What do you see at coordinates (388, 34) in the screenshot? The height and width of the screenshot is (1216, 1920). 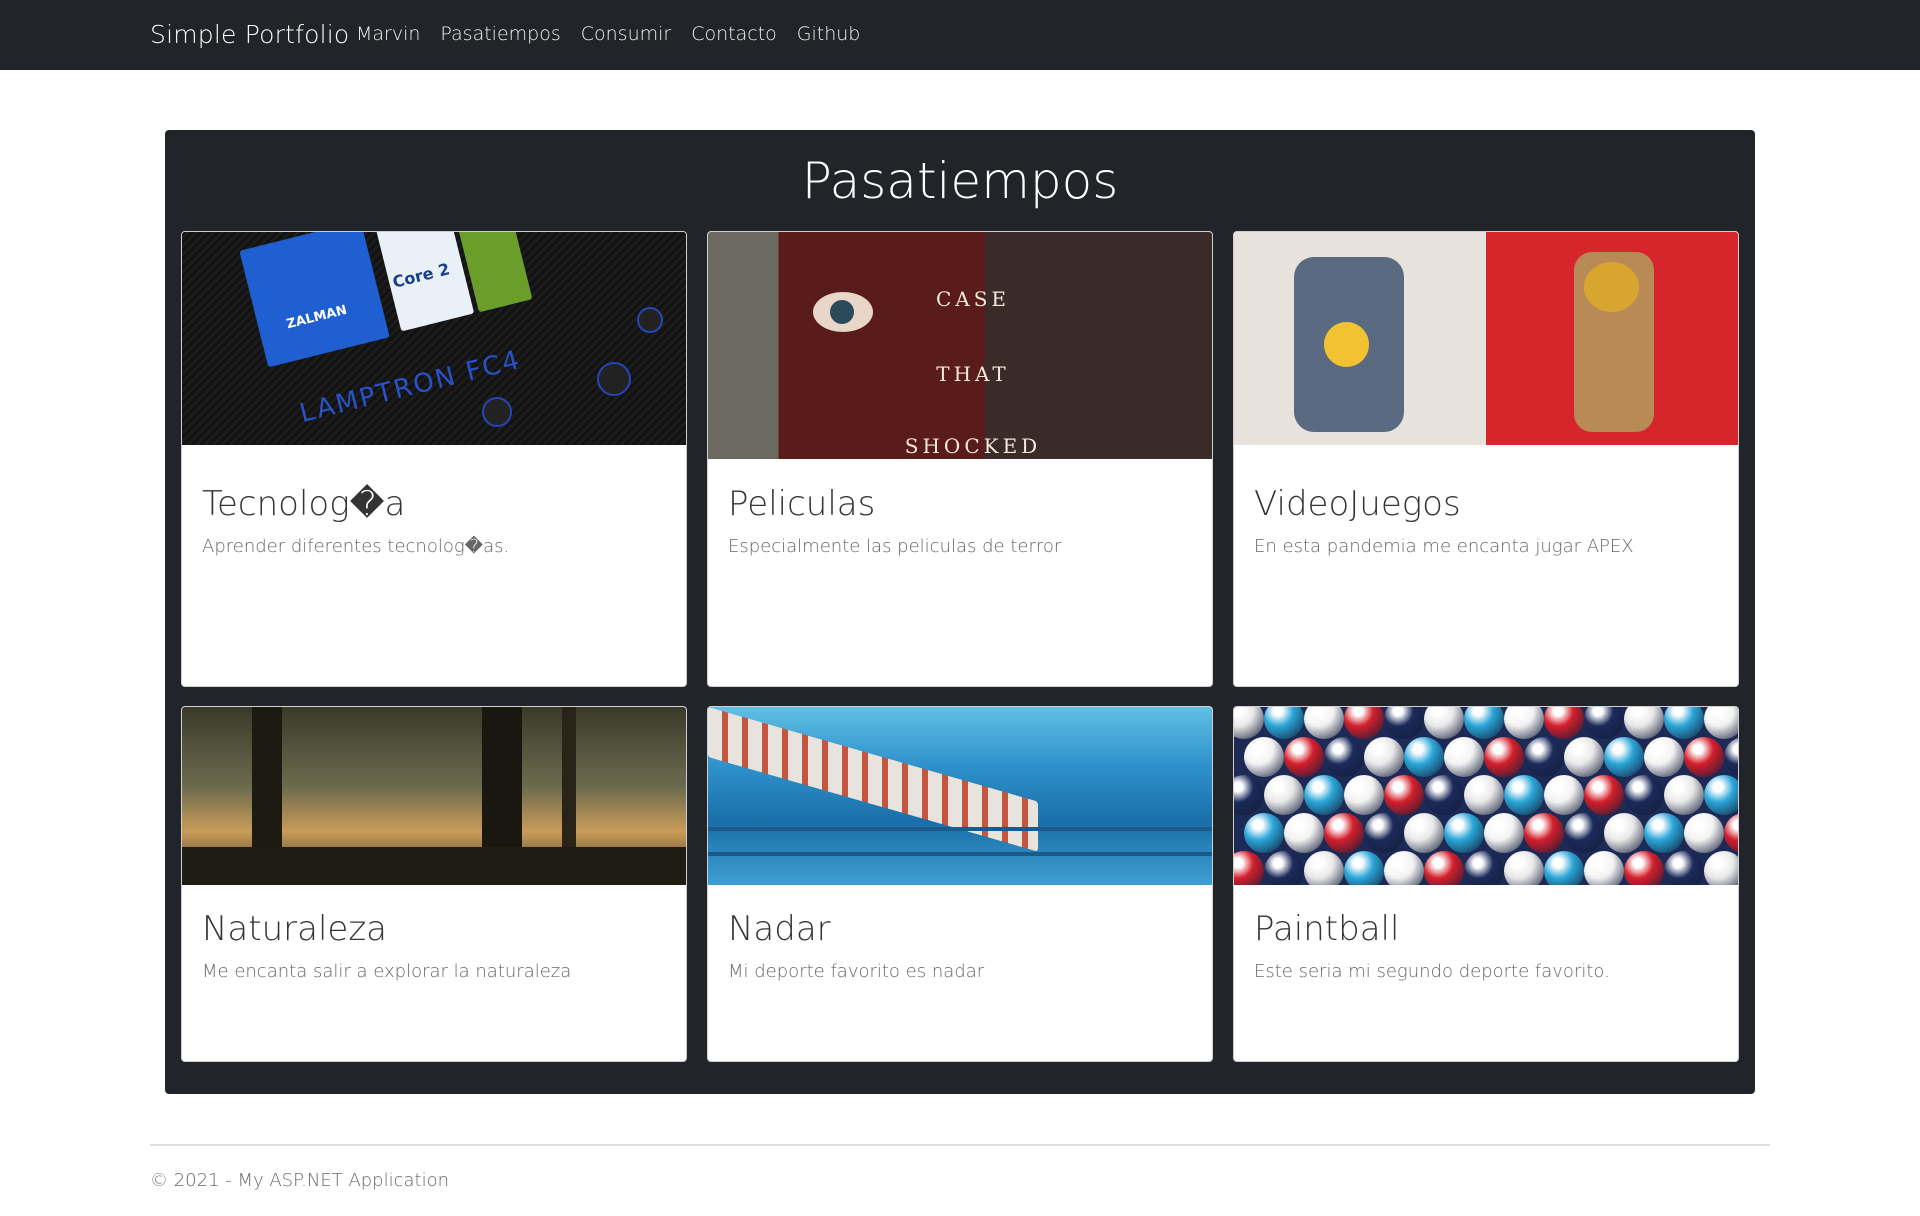 I see `nav-link-marvin: Marvin` at bounding box center [388, 34].